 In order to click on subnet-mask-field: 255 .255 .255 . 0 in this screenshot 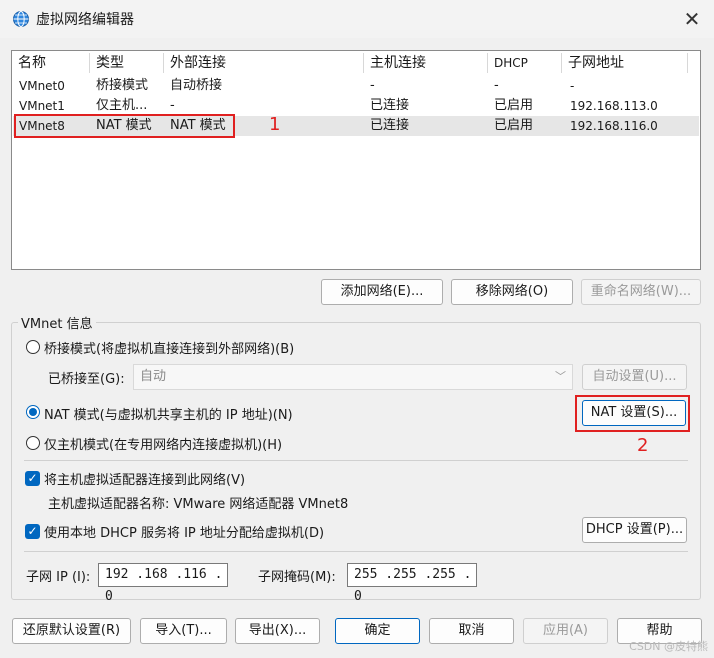, I will do `click(412, 583)`.